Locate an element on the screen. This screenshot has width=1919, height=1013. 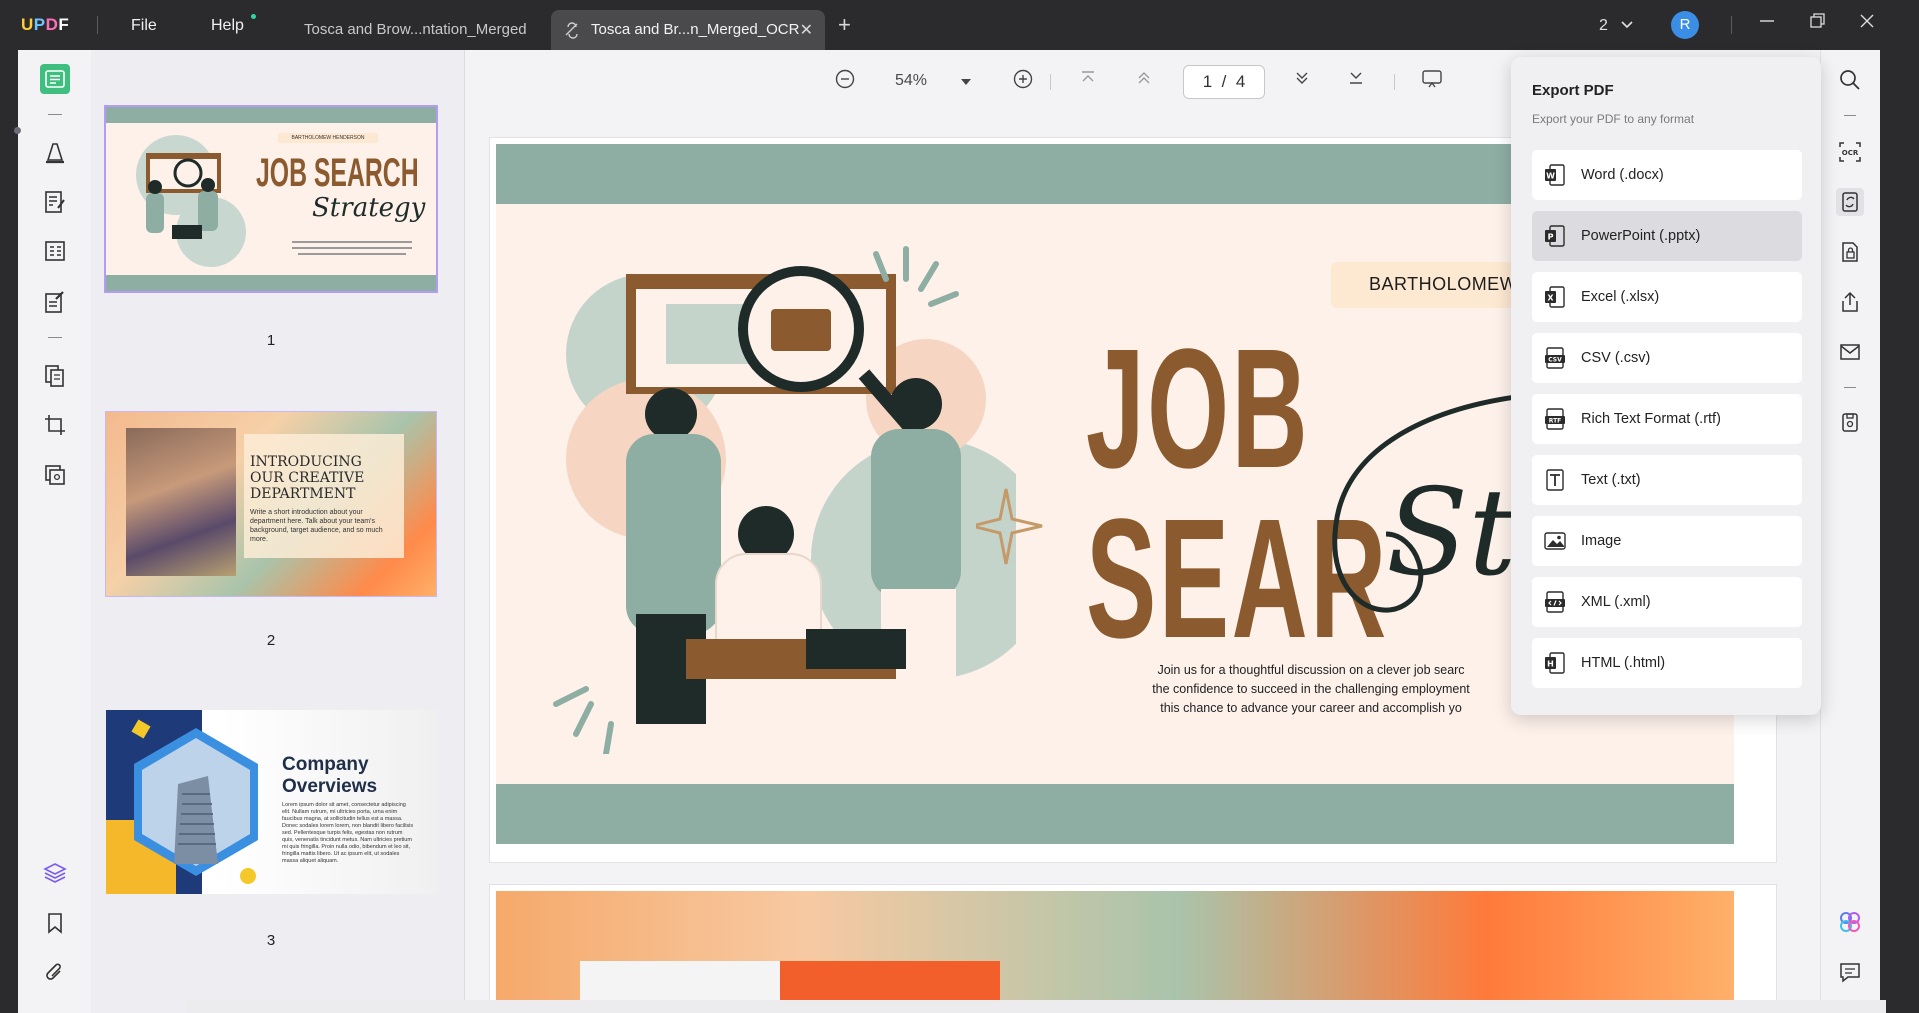
slide-2-photo-edge is located at coordinates (680, 980).